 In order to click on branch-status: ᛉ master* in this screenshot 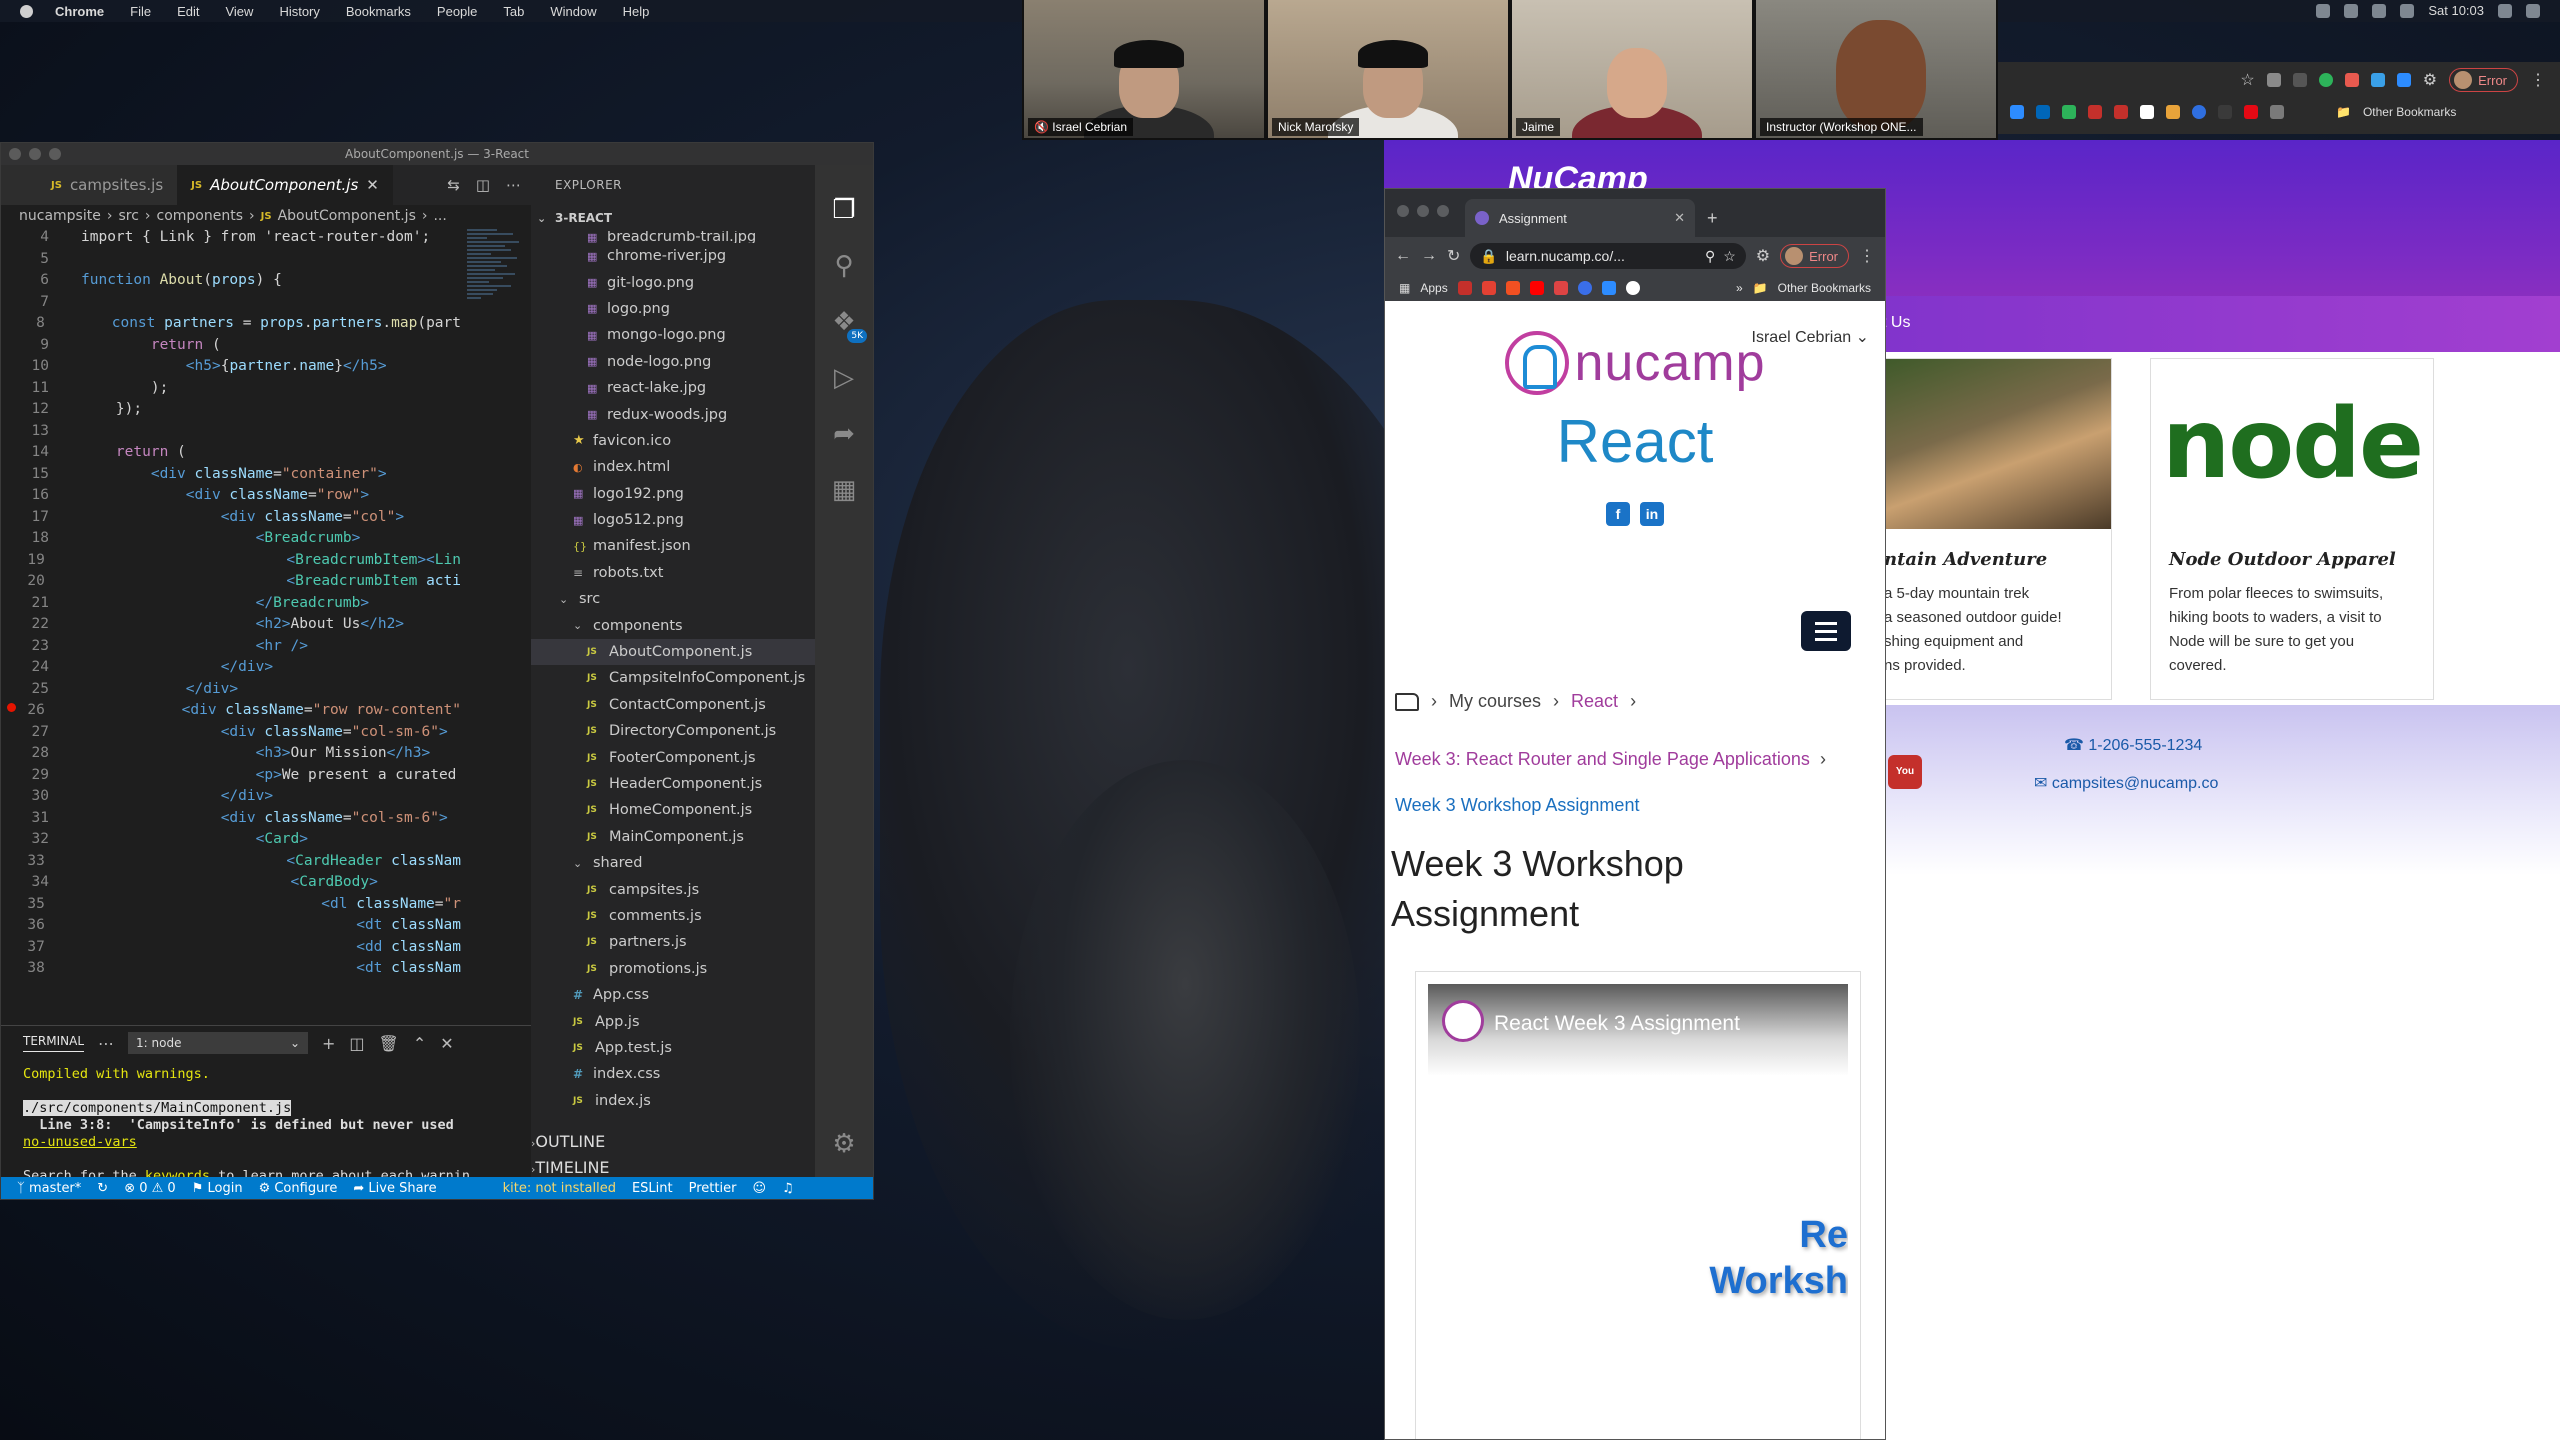, I will do `click(49, 1188)`.